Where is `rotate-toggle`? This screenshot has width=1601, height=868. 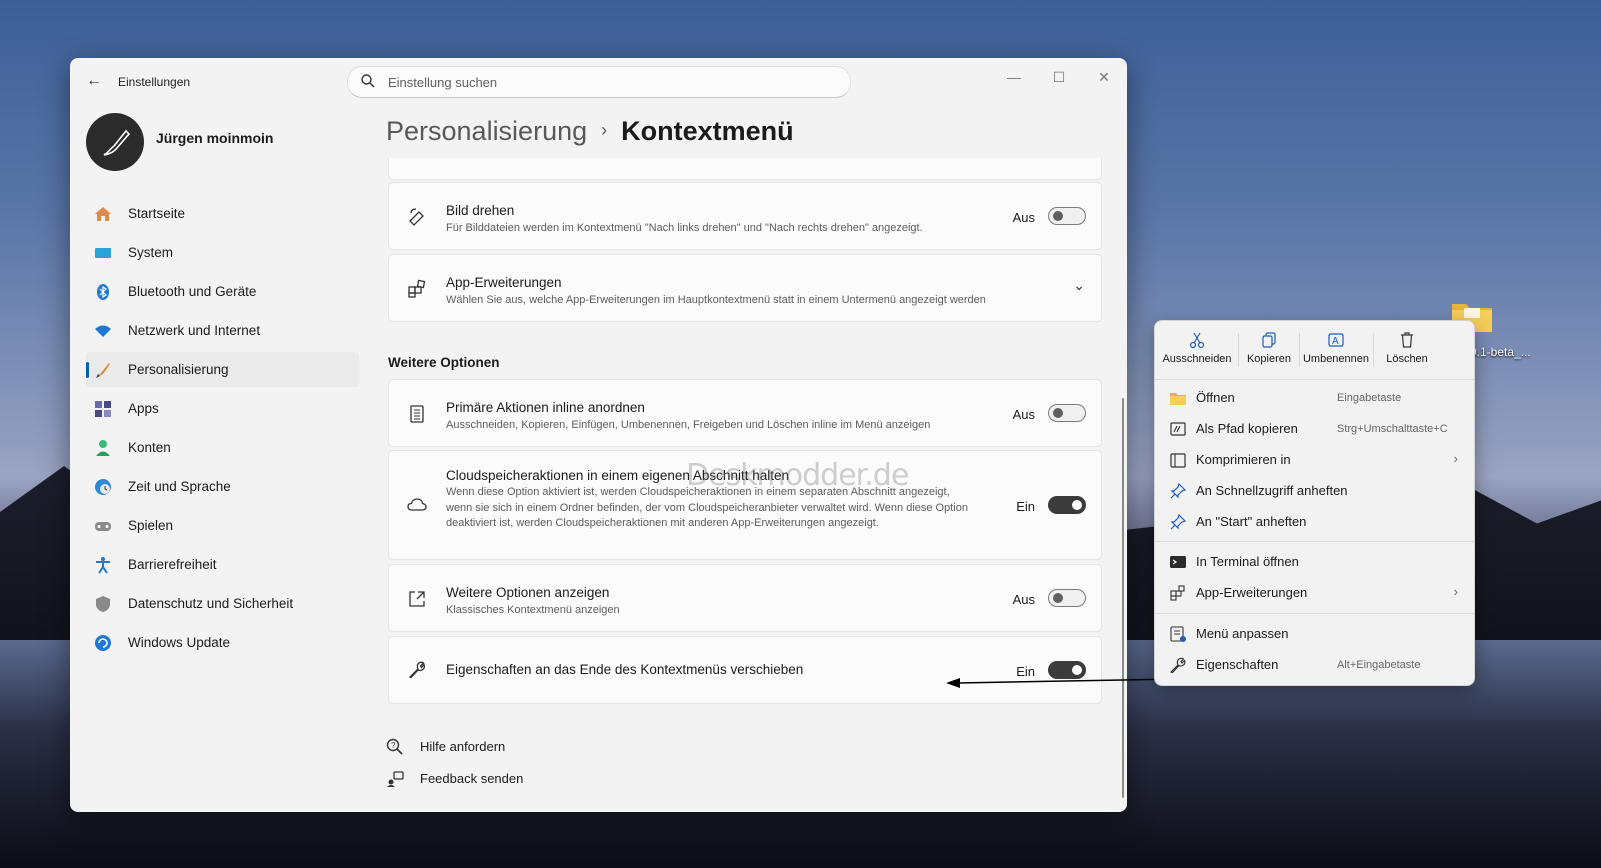
rotate-toggle is located at coordinates (1067, 216).